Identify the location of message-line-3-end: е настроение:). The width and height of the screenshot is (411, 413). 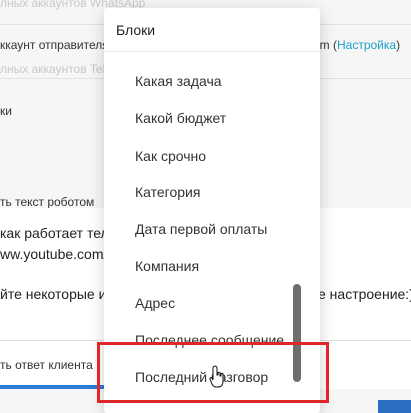
(364, 294).